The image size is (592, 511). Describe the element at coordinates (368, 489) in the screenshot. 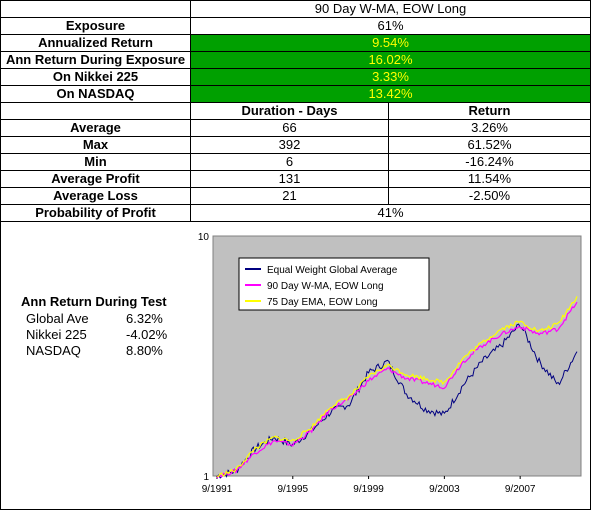

I see `x-tick-label: 9/1999` at that location.